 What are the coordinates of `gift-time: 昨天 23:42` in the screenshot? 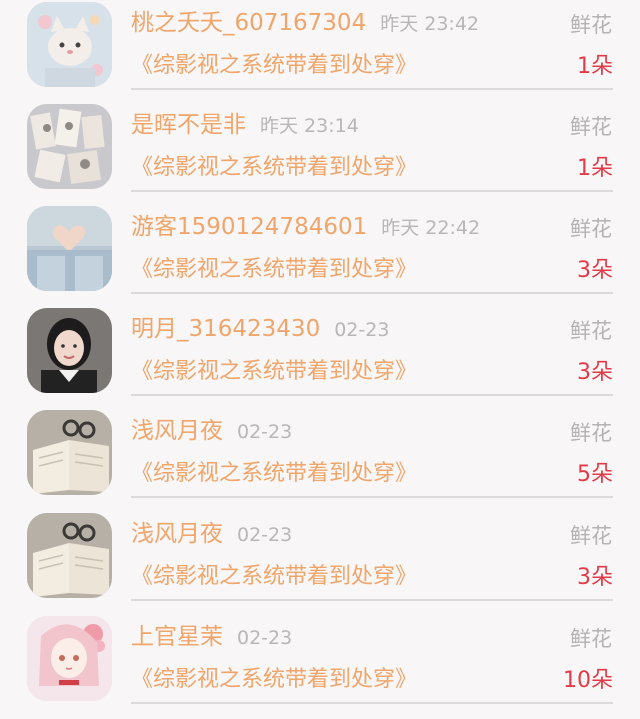 It's located at (429, 24).